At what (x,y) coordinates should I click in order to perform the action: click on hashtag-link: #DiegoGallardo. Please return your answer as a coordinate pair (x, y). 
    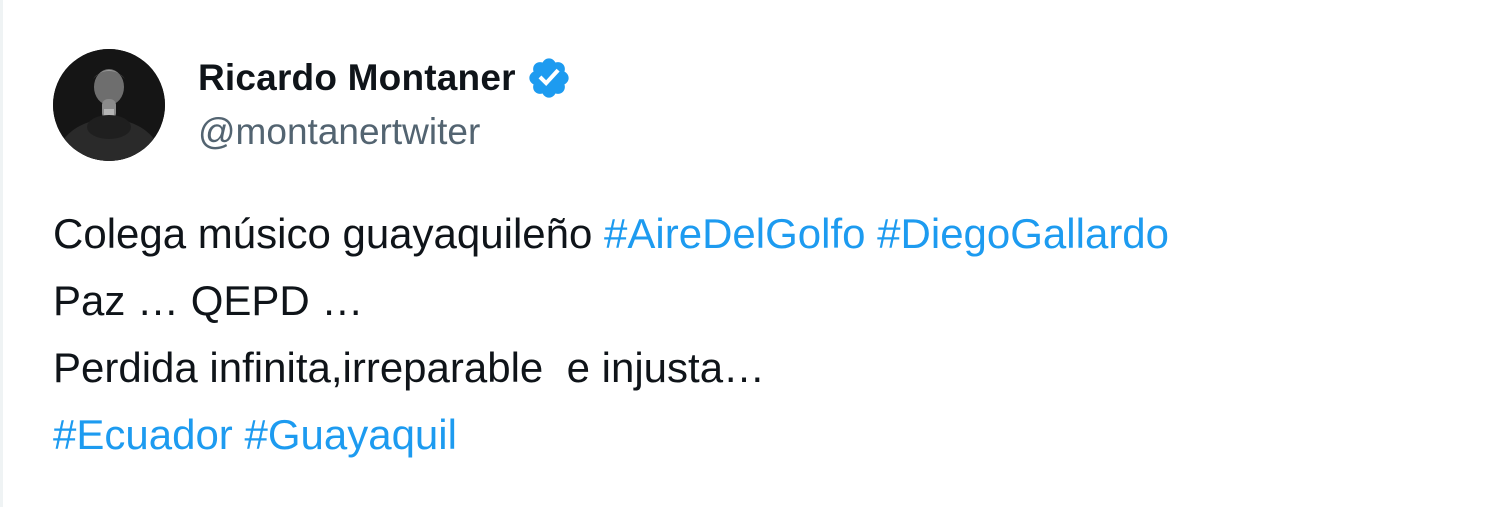
    Looking at the image, I should click on (1023, 233).